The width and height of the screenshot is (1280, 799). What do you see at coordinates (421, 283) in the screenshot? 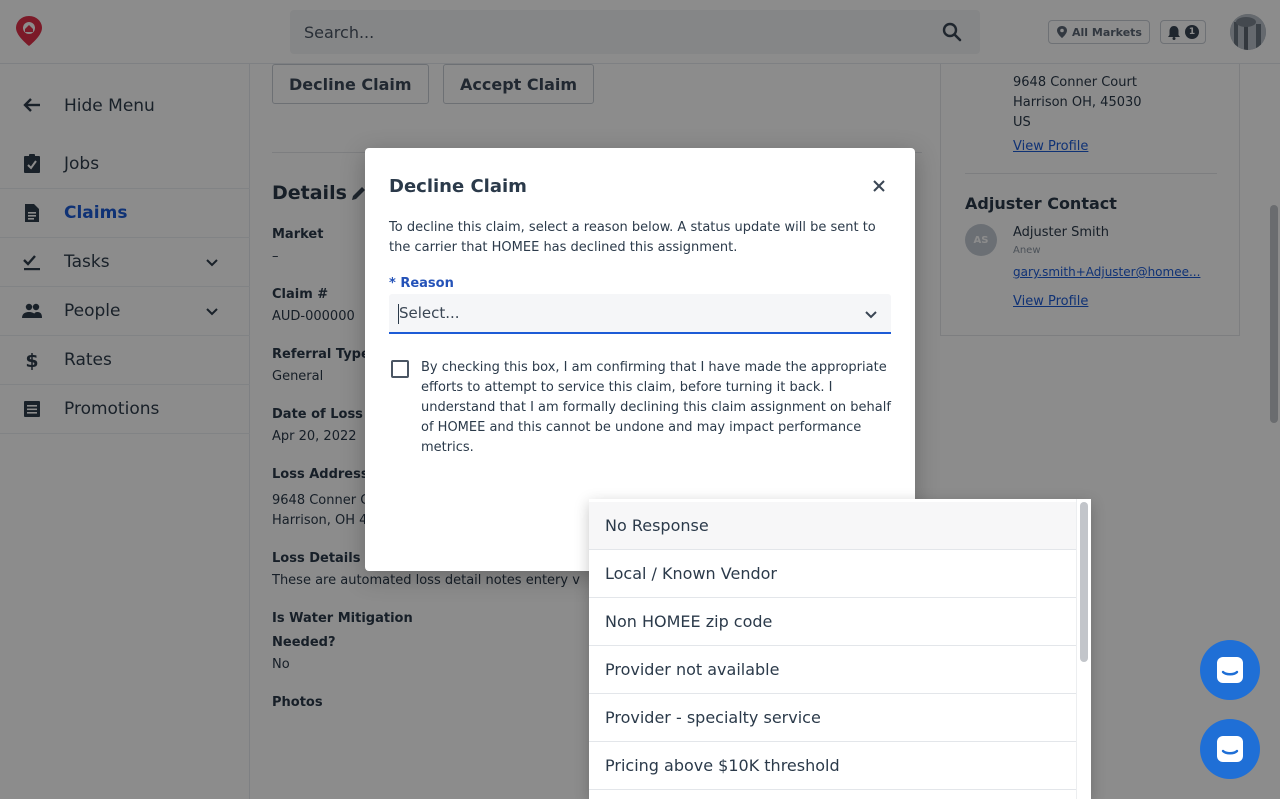
I see `reason-label: * Reason` at bounding box center [421, 283].